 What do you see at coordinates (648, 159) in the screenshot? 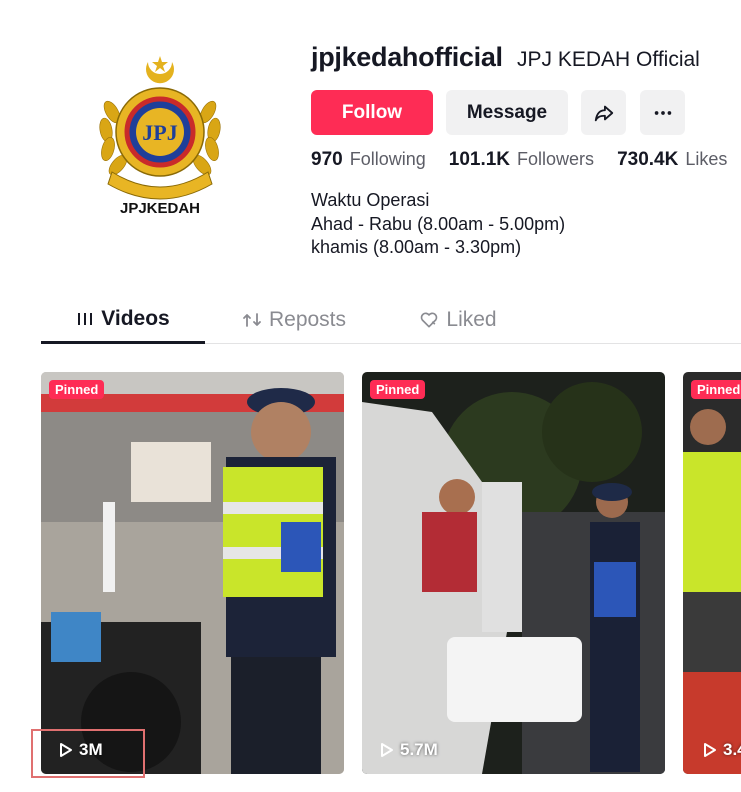
I see `likes-count: 730.4K` at bounding box center [648, 159].